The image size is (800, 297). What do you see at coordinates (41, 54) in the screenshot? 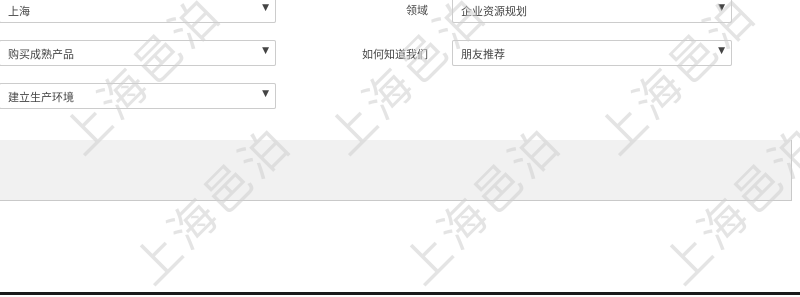
I see `purpose-select-value: 购买成熟产品` at bounding box center [41, 54].